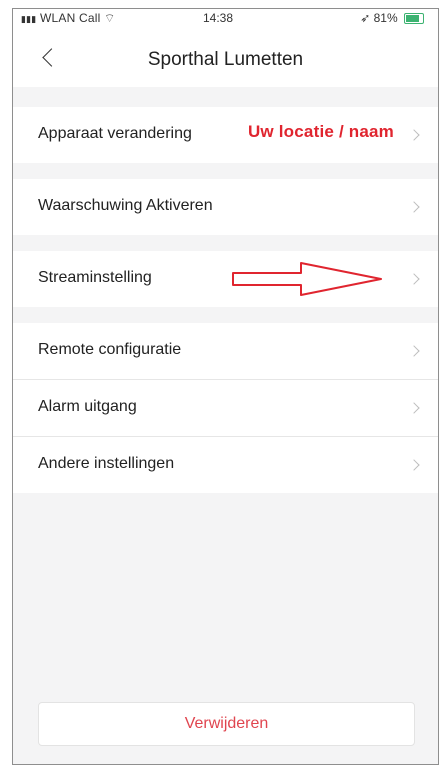 Image resolution: width=441 pixels, height=767 pixels. What do you see at coordinates (307, 279) in the screenshot?
I see `red-arrow-annotation` at bounding box center [307, 279].